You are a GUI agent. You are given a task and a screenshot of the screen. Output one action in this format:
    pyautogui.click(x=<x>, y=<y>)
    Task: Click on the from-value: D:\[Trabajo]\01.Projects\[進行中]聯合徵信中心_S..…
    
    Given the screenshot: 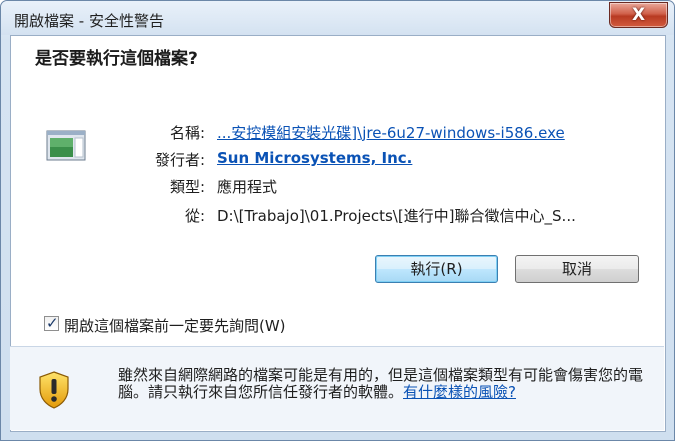 What is the action you would take?
    pyautogui.click(x=396, y=216)
    